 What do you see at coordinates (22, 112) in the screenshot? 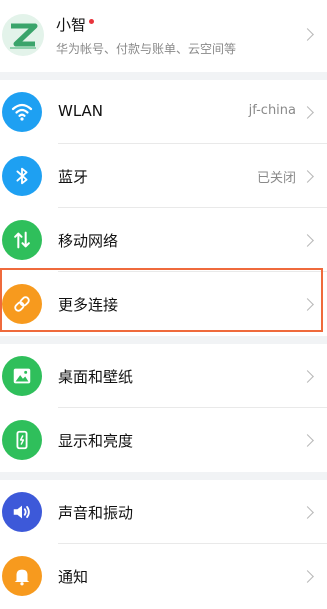
I see `wifi-icon` at bounding box center [22, 112].